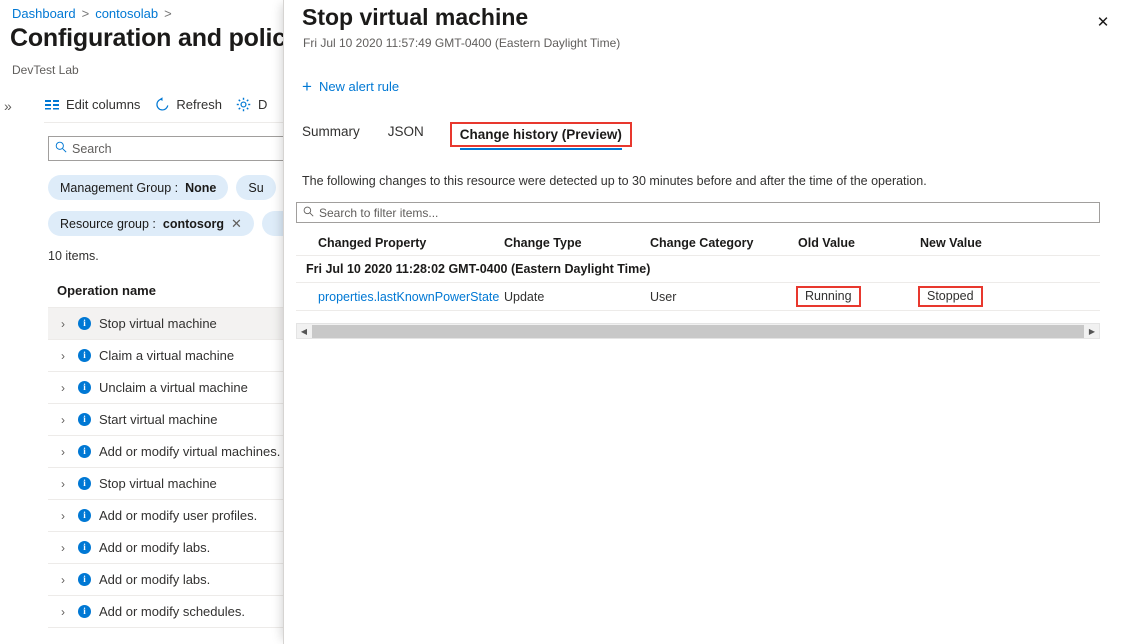 This screenshot has width=1133, height=644. Describe the element at coordinates (990, 243) in the screenshot. I see `col-header-new-value: New Value` at that location.